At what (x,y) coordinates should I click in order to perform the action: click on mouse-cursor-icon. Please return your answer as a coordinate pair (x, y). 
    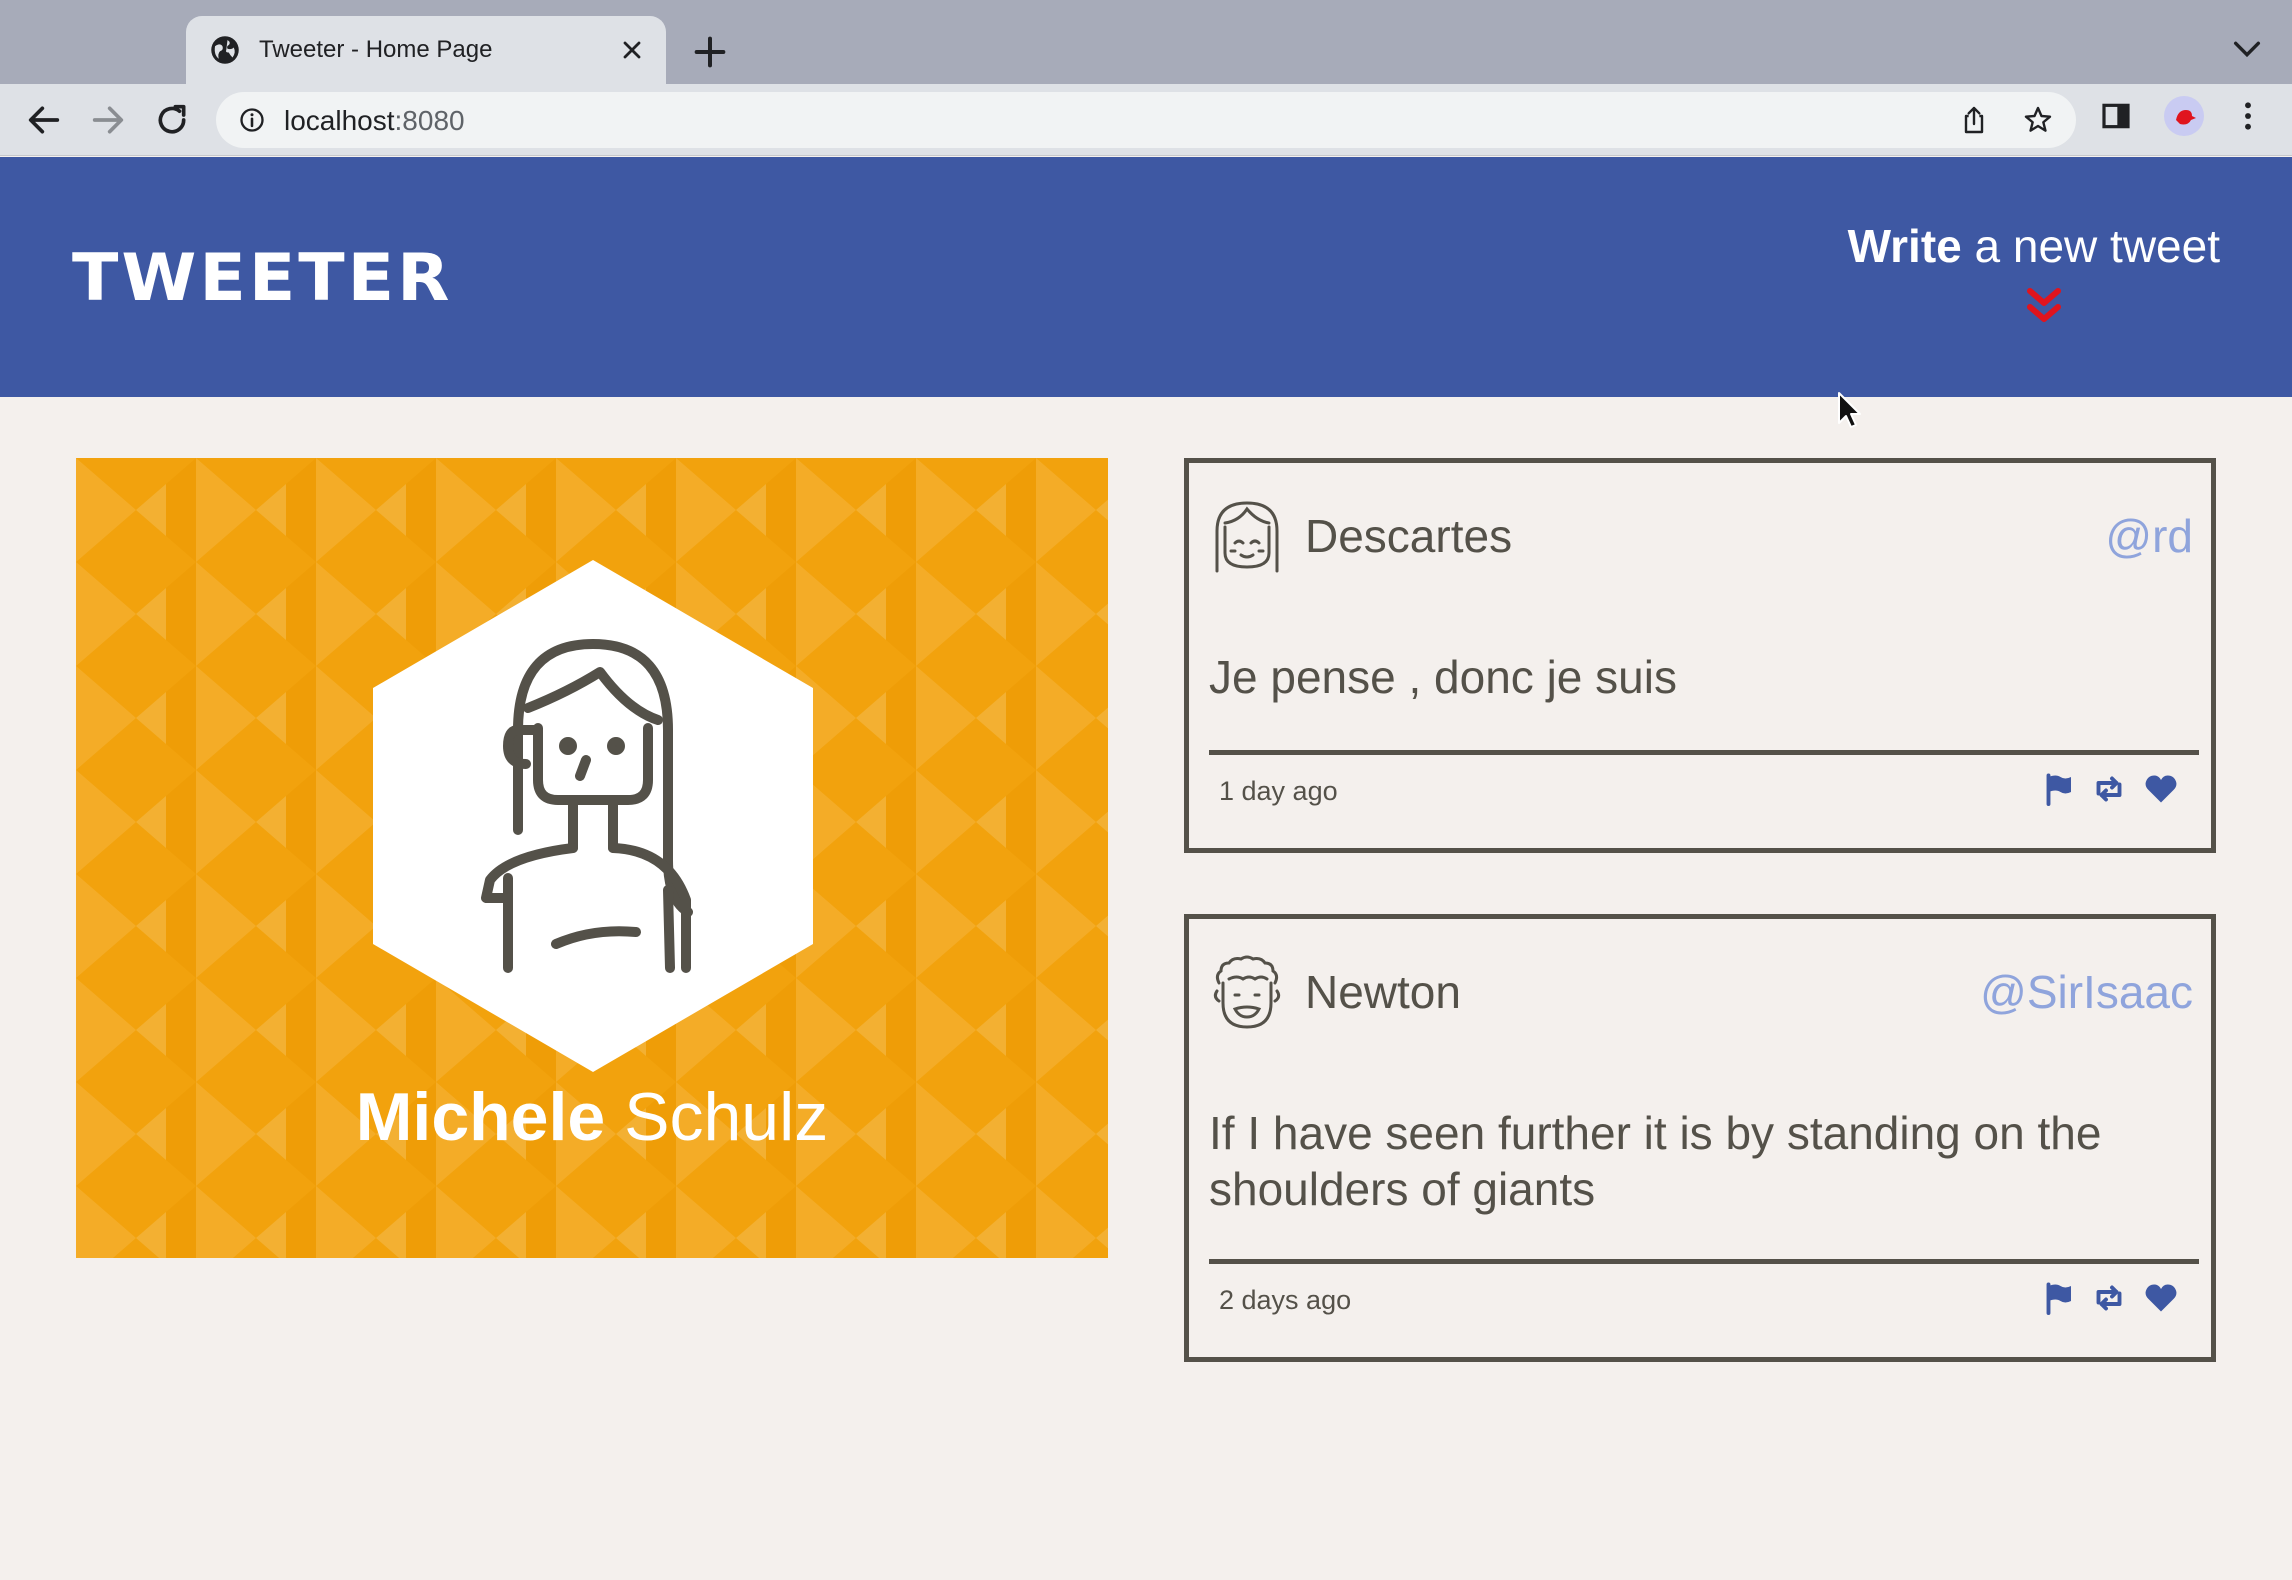
    Looking at the image, I should click on (1849, 410).